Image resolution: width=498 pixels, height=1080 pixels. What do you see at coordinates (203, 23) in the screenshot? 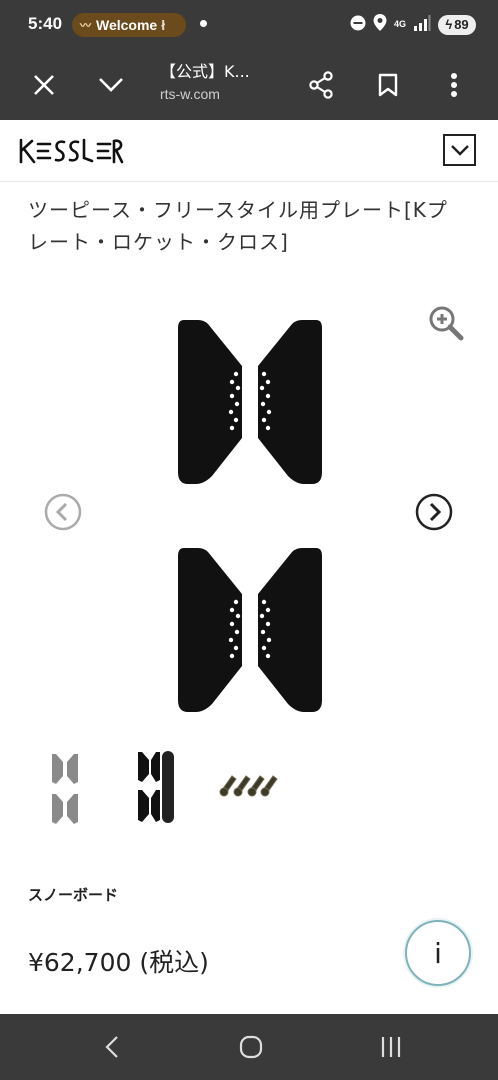
I see `notification-dot` at bounding box center [203, 23].